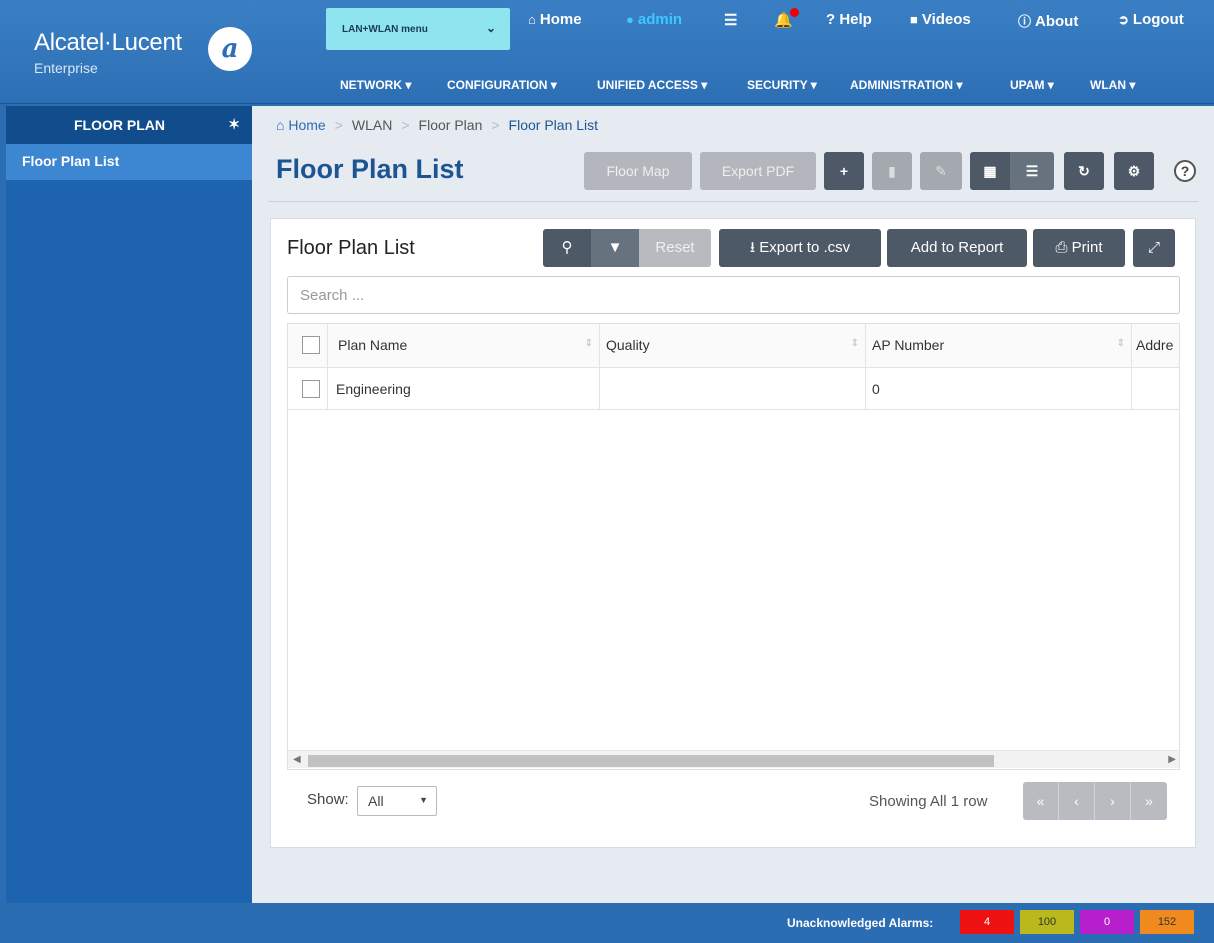 The image size is (1214, 943). Describe the element at coordinates (1172, 759) in the screenshot. I see `scroll-right-icon: ▶` at that location.